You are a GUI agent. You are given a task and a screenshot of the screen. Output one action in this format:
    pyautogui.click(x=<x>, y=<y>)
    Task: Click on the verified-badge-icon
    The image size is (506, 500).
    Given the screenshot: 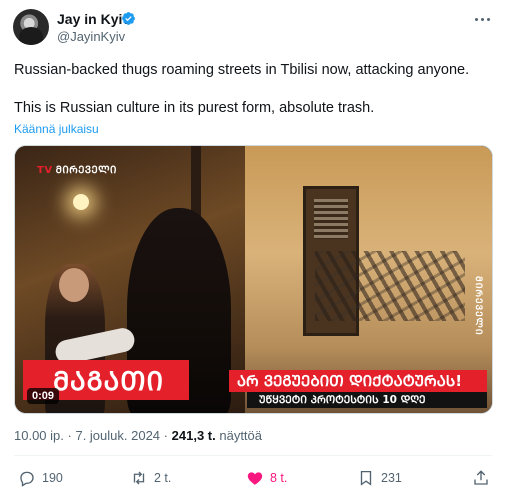 What is the action you would take?
    pyautogui.click(x=128, y=18)
    